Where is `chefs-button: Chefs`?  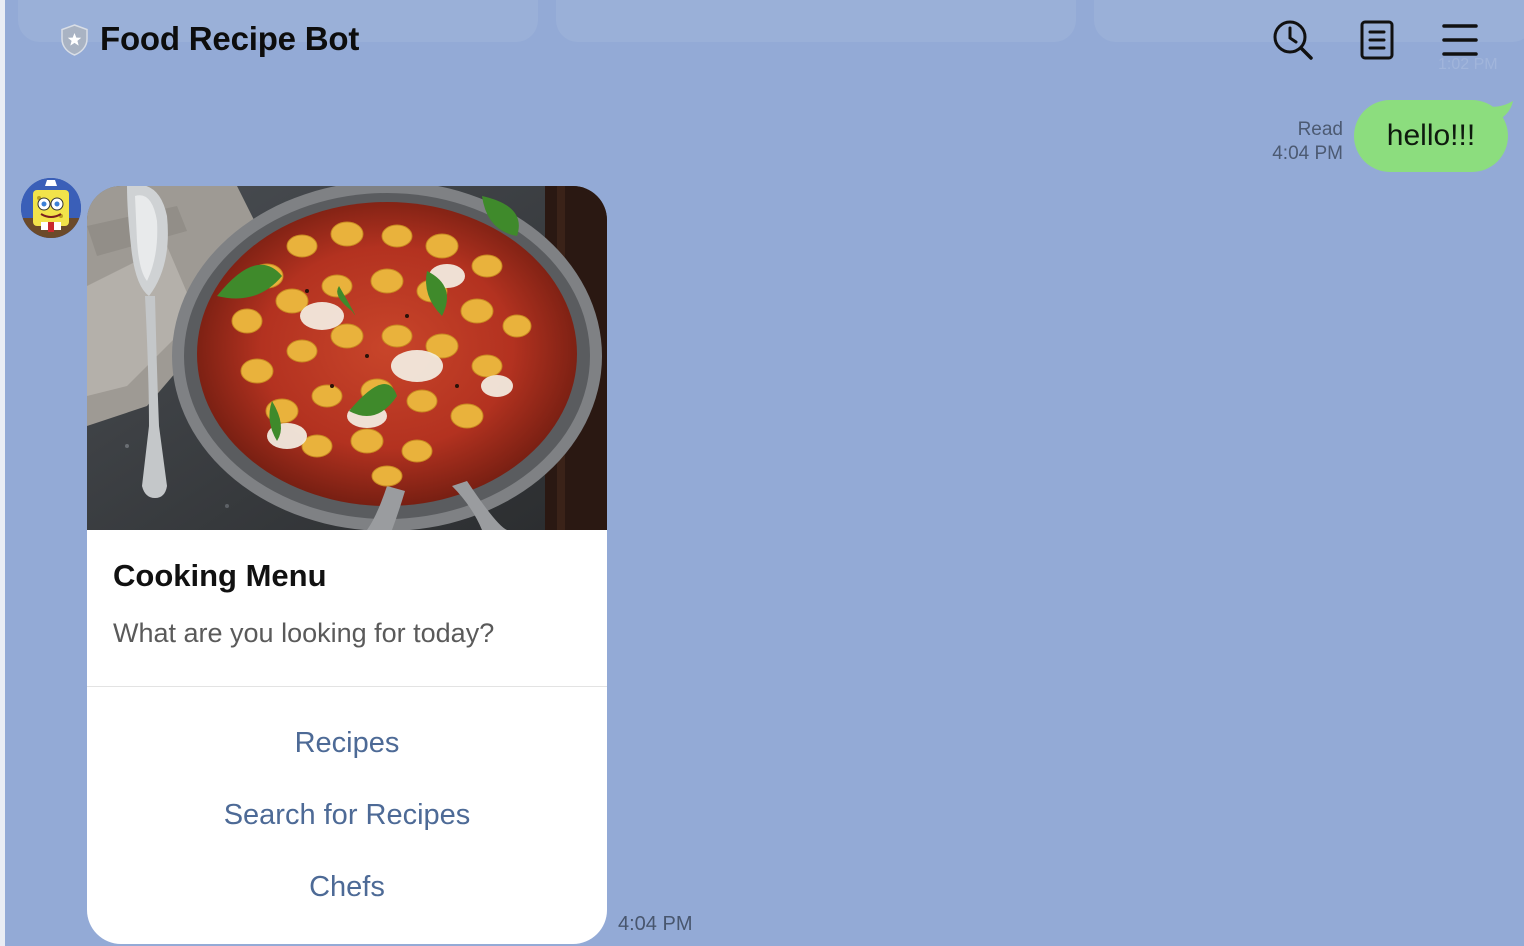 chefs-button: Chefs is located at coordinates (347, 887).